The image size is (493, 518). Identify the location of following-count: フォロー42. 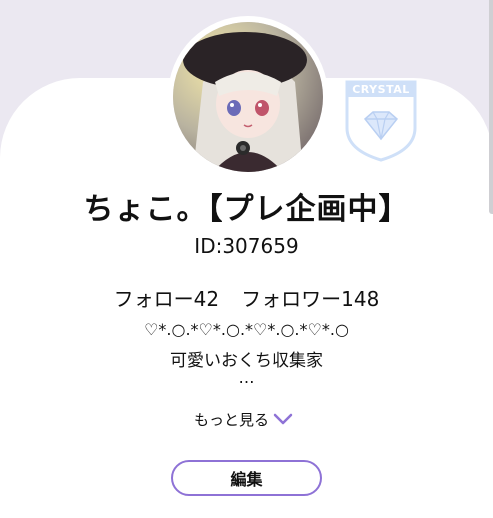
(166, 297).